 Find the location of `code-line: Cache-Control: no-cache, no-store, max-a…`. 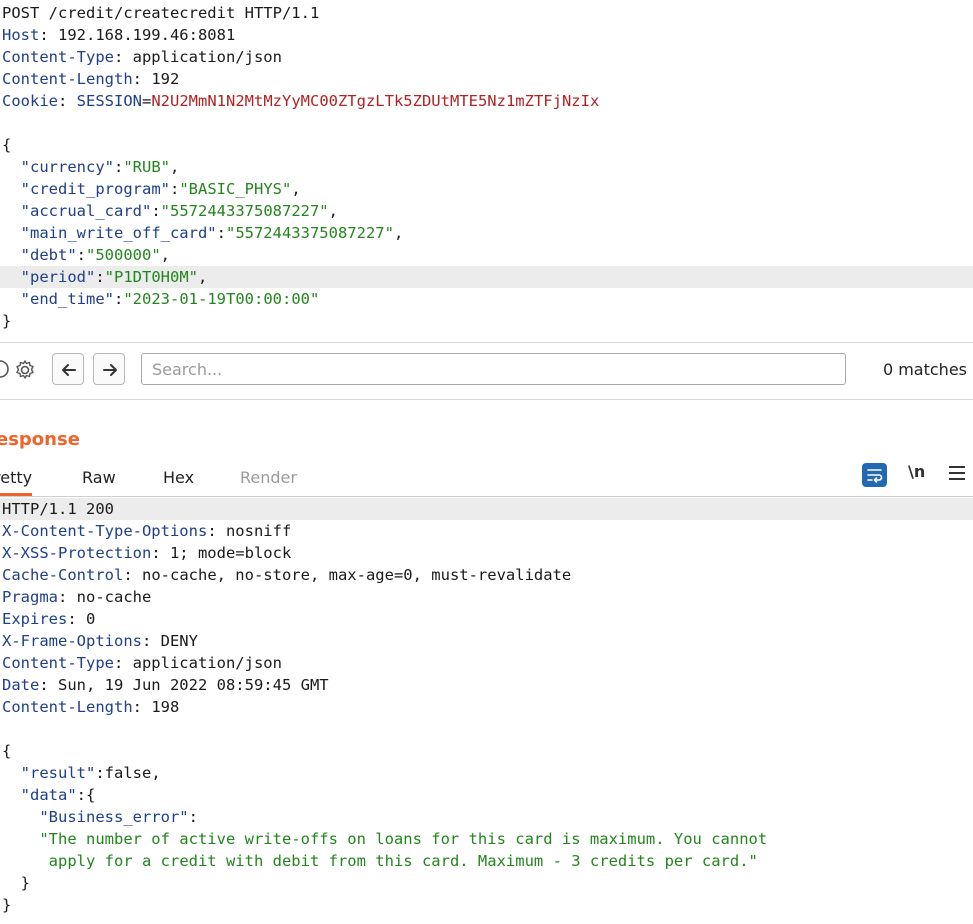

code-line: Cache-Control: no-cache, no-store, max-a… is located at coordinates (286, 575).